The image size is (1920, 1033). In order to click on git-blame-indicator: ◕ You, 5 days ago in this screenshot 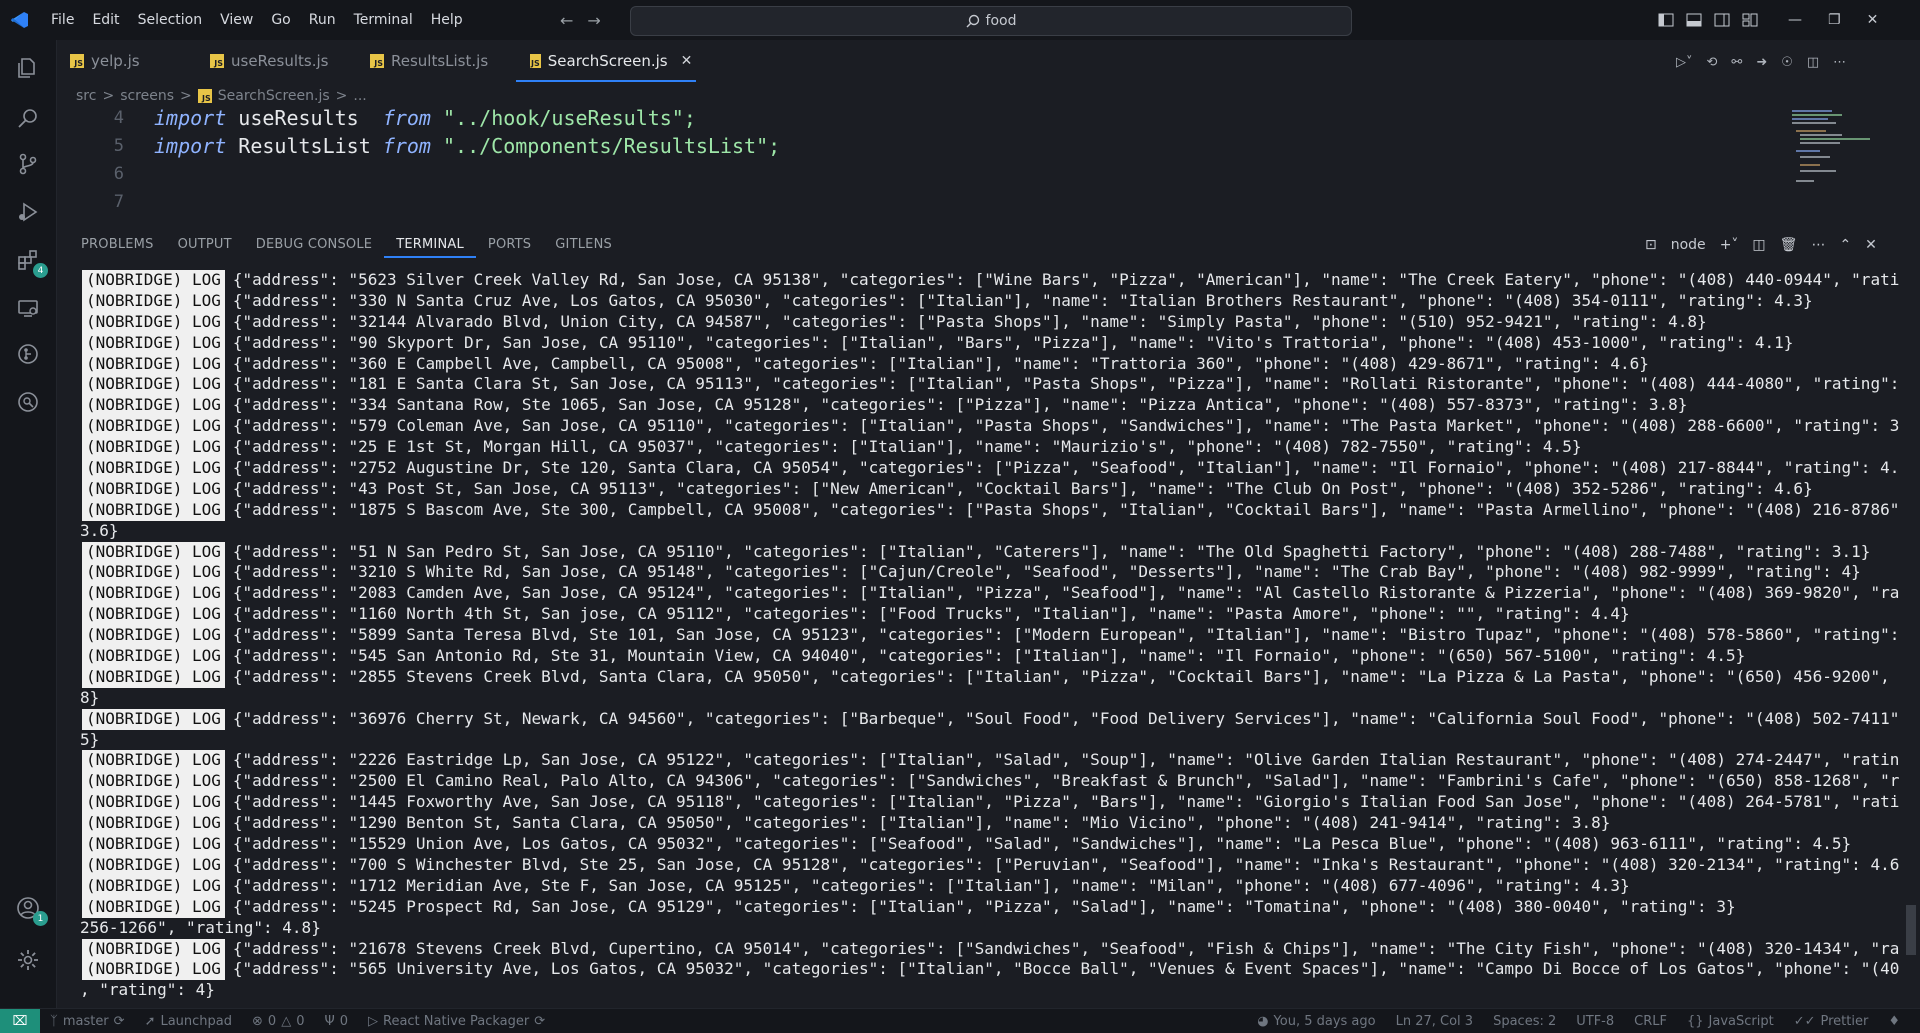, I will do `click(1316, 1021)`.